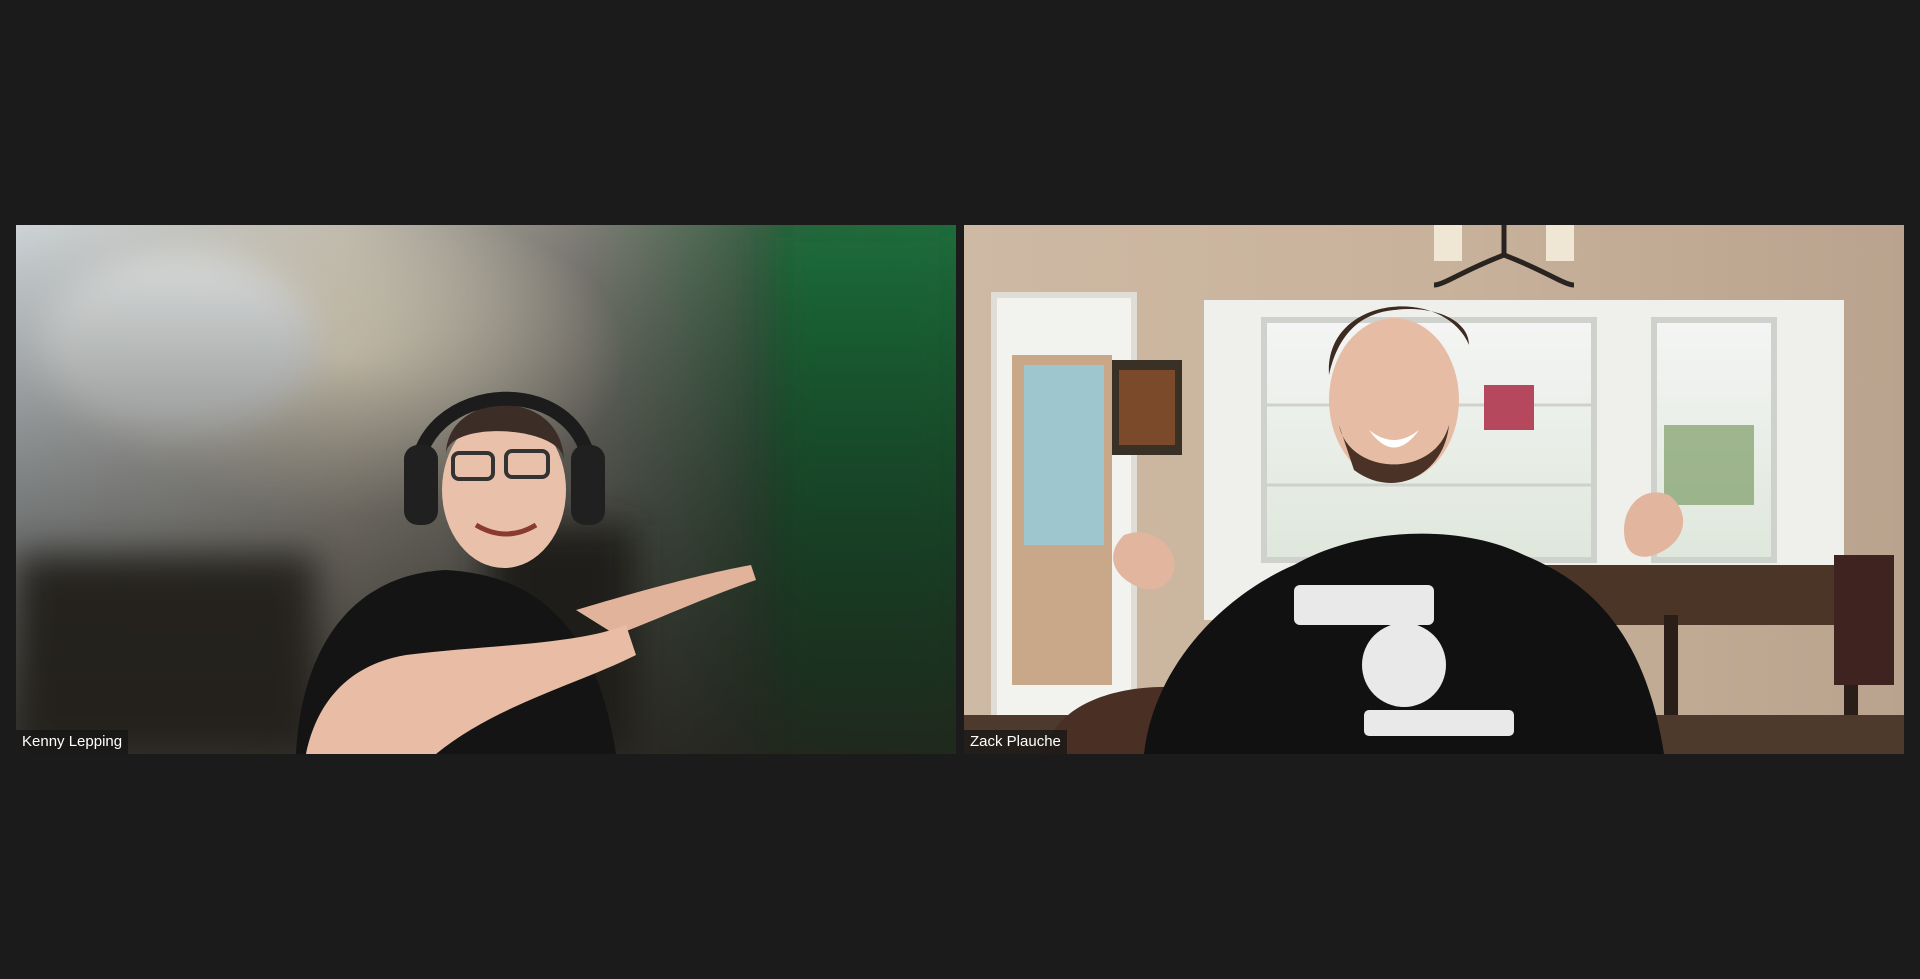  Describe the element at coordinates (72, 742) in the screenshot. I see `participant-name-label: Kenny Lepping` at that location.